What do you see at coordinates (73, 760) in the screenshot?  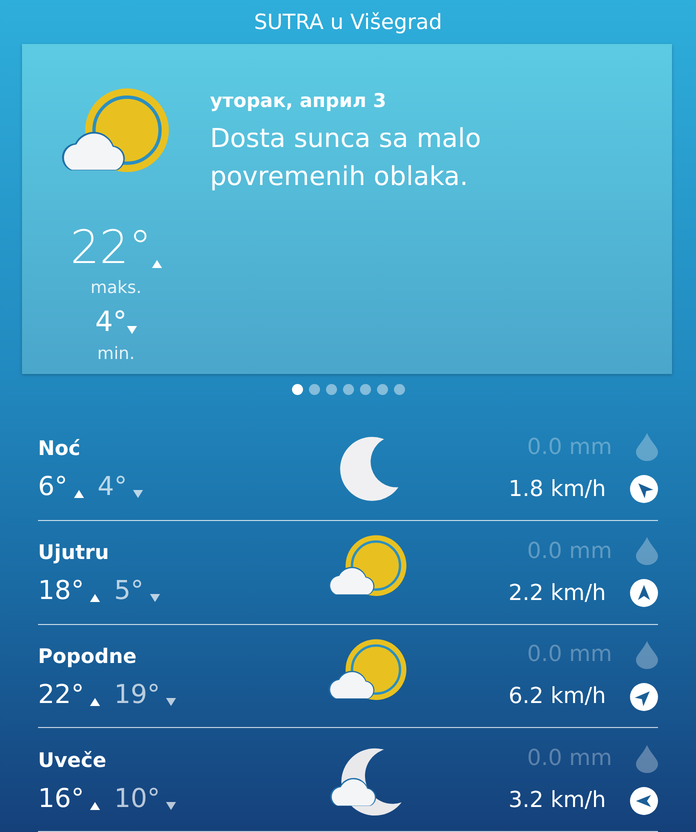 I see `period-name: Uveče` at bounding box center [73, 760].